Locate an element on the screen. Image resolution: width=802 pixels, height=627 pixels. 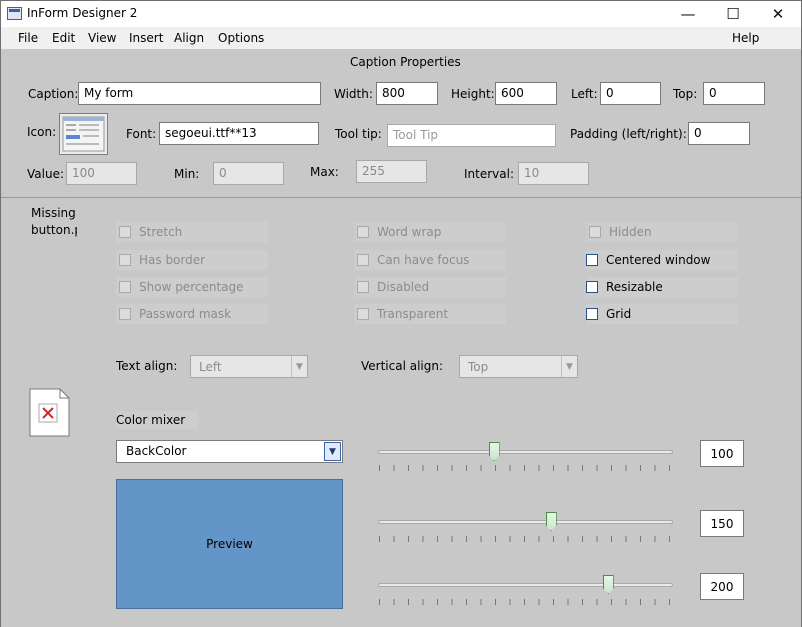
menu-align: Align is located at coordinates (189, 38).